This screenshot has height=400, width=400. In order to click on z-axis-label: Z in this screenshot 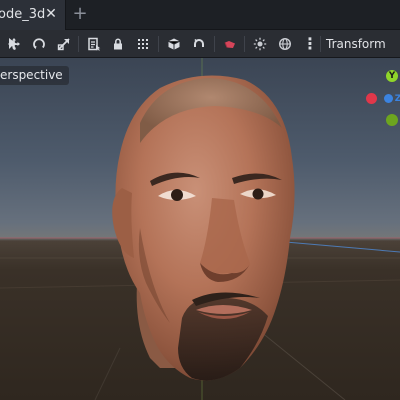, I will do `click(397, 99)`.